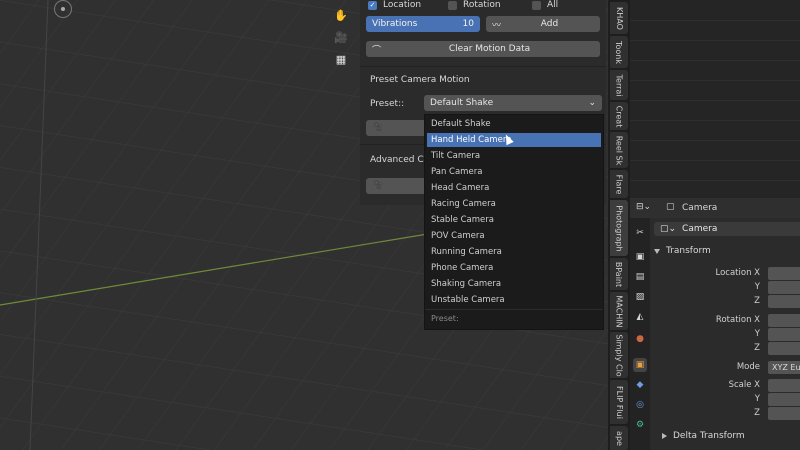  I want to click on view-layer-icon: ▨, so click(640, 297).